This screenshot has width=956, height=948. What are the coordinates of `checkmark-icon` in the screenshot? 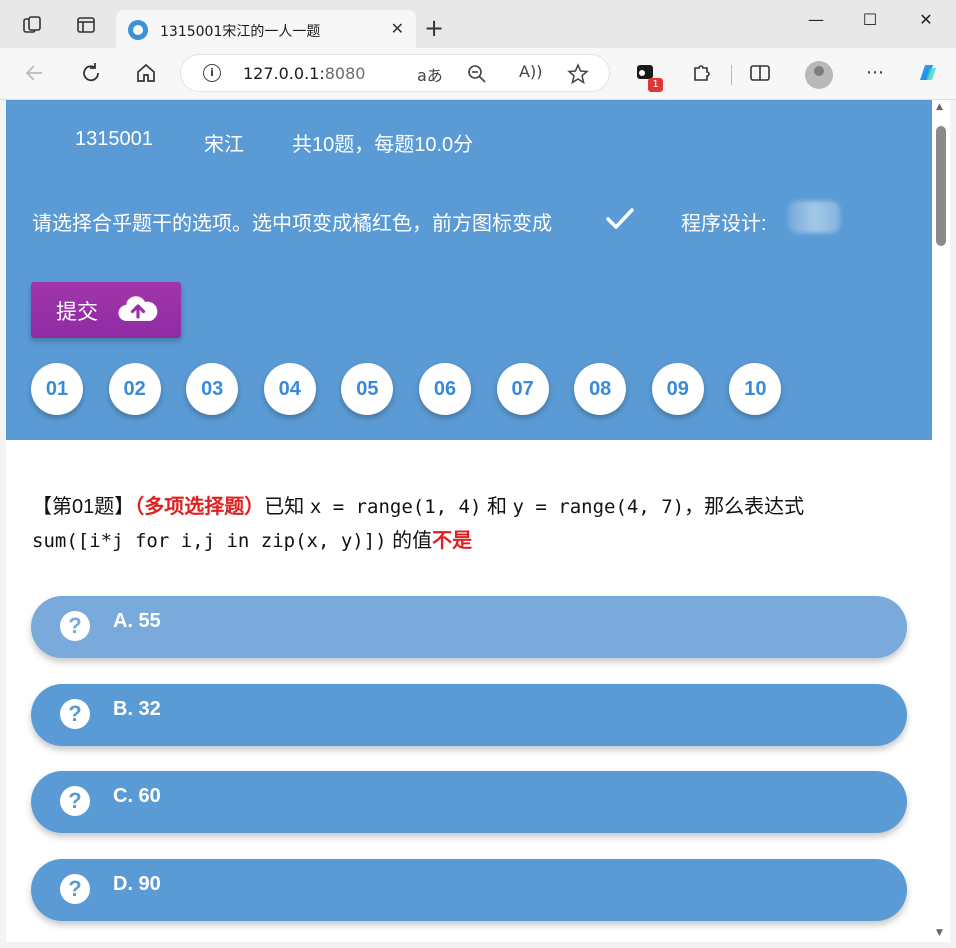 It's located at (620, 218).